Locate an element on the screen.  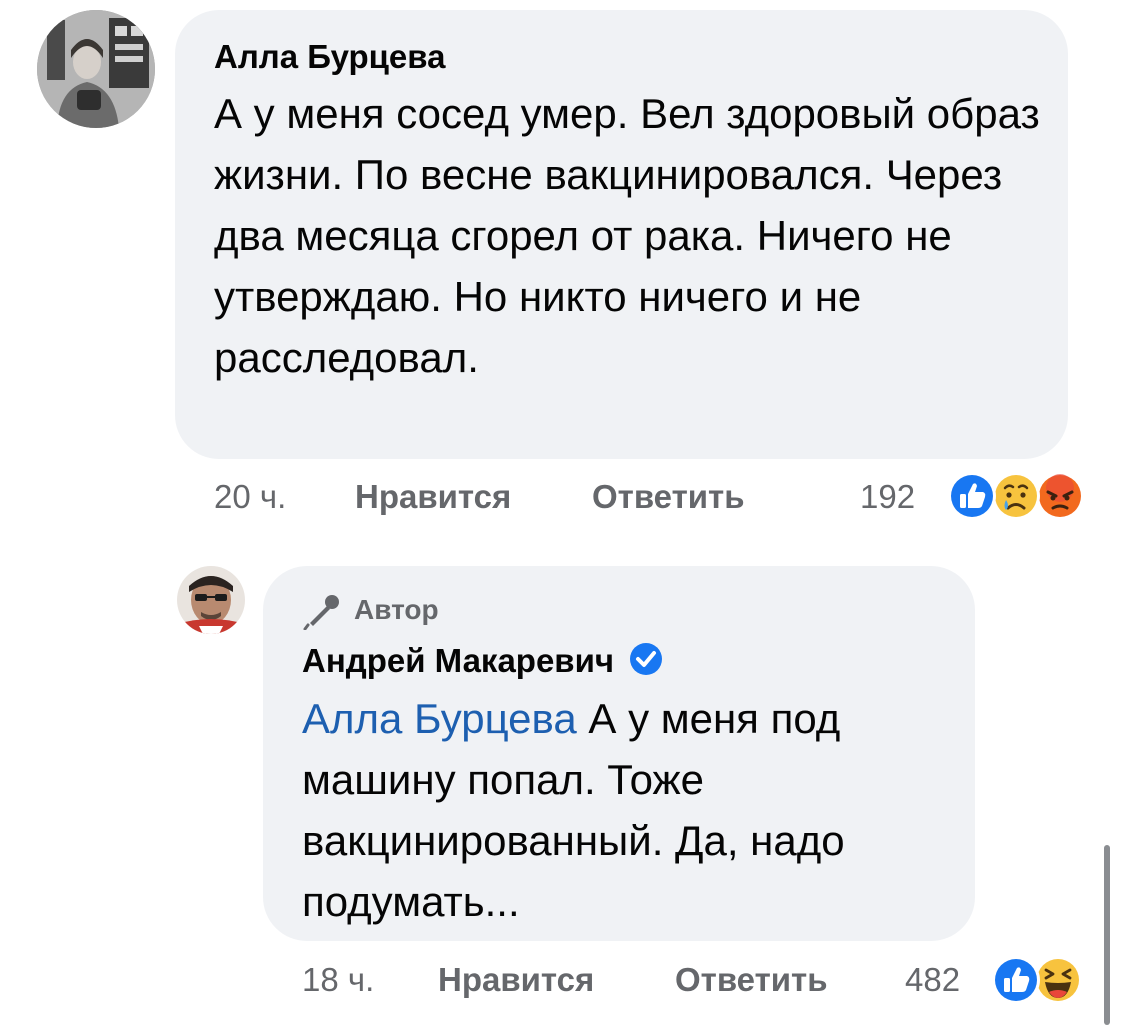
mention-link: Алла Бурцева is located at coordinates (439, 718).